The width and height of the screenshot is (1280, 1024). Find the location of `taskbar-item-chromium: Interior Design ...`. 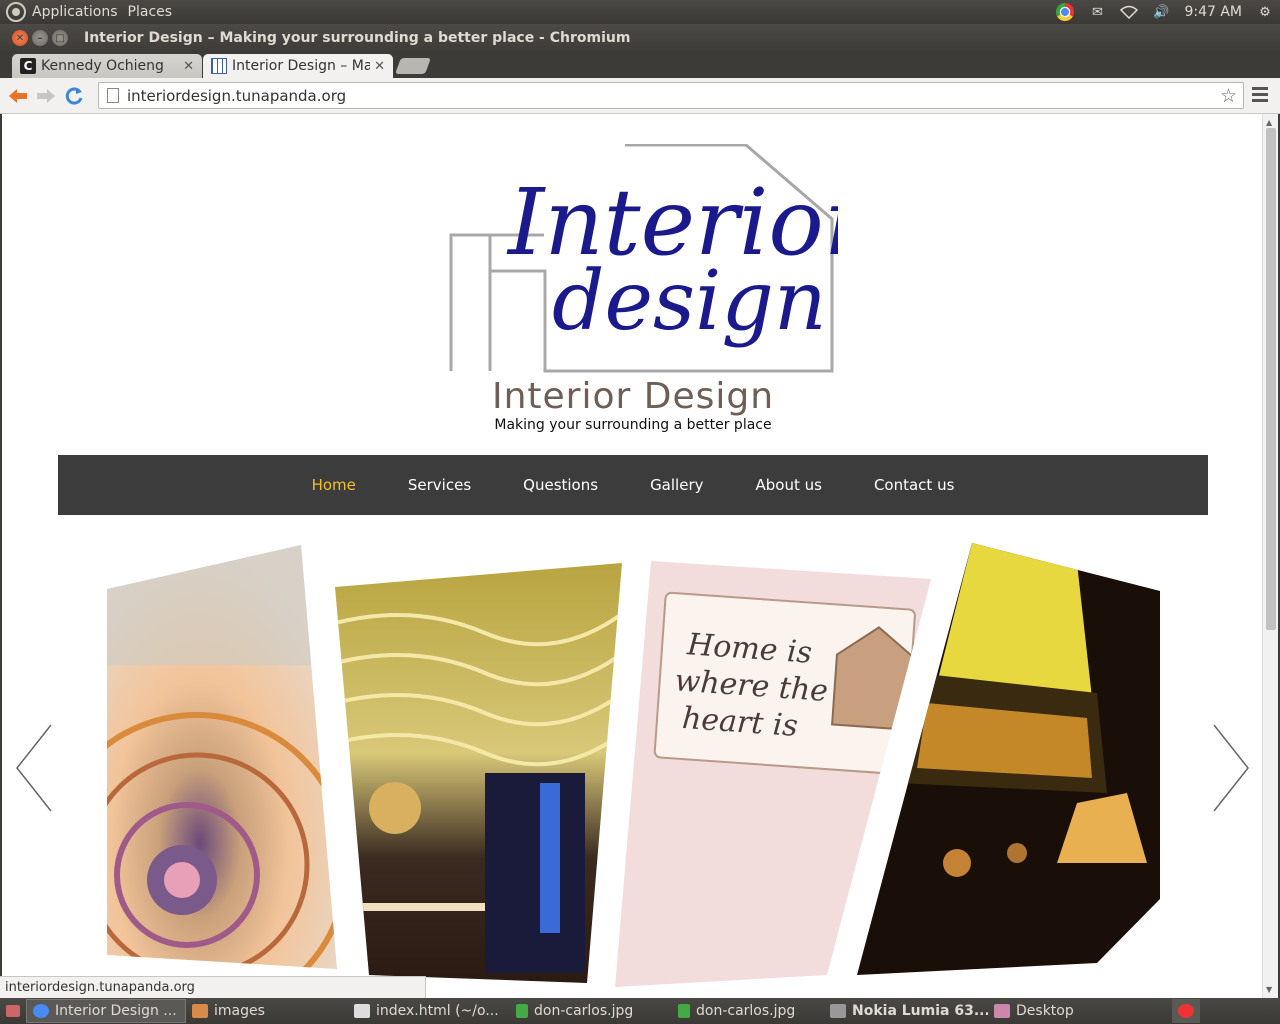

taskbar-item-chromium: Interior Design ... is located at coordinates (106, 1011).